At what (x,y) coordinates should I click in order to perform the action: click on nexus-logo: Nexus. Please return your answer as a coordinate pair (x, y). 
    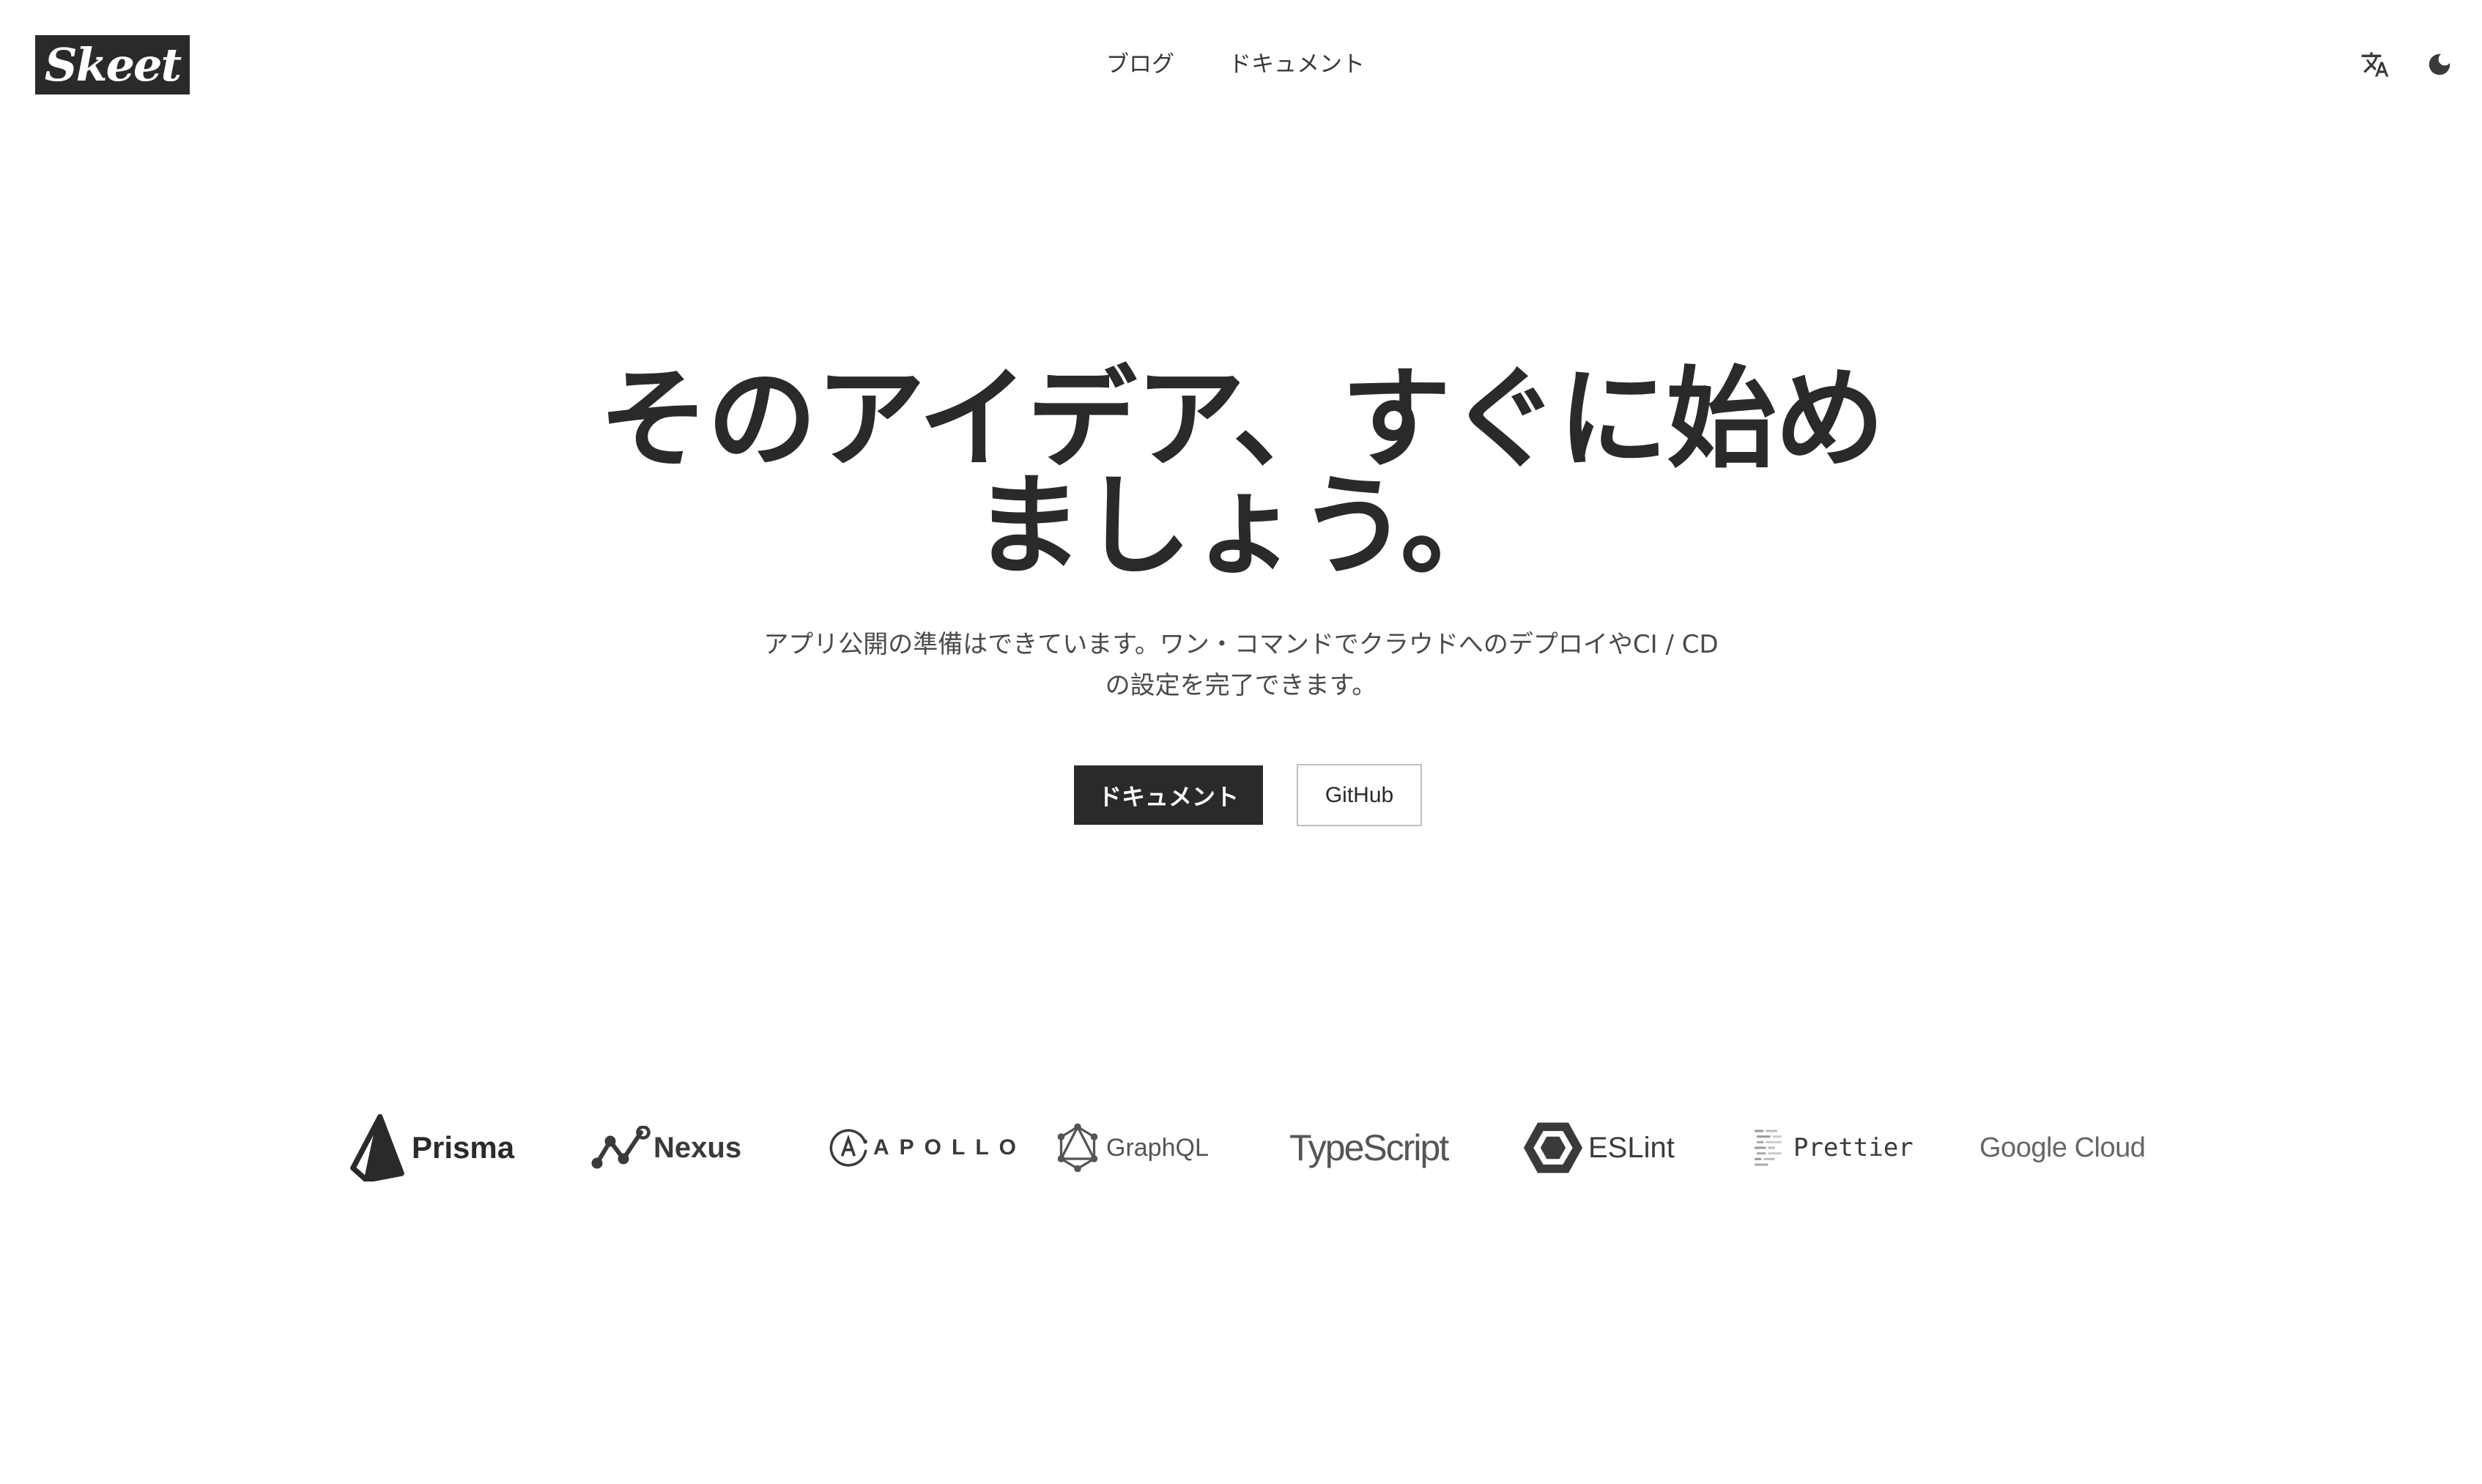
    Looking at the image, I should click on (665, 1148).